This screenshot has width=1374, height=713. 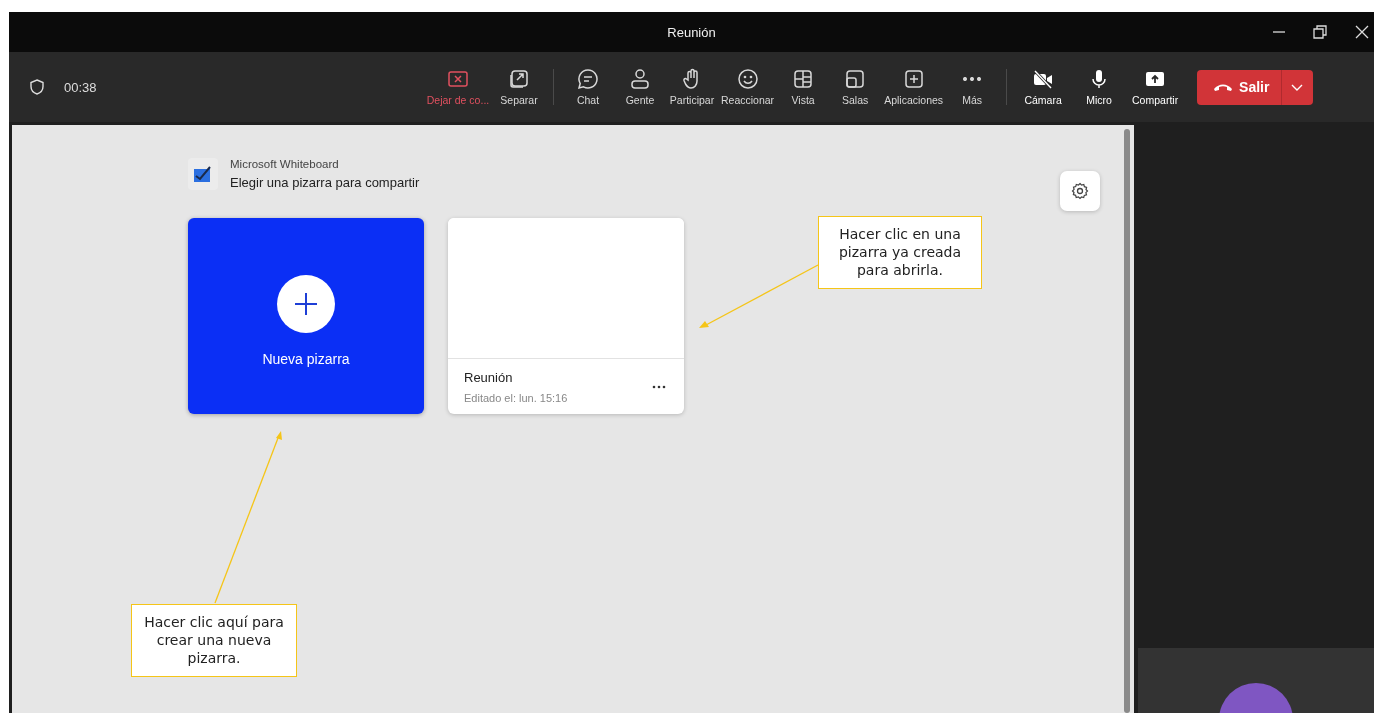 I want to click on callout-note: Hacer clic aquí para crear una nueva pizarra., so click(x=214, y=640).